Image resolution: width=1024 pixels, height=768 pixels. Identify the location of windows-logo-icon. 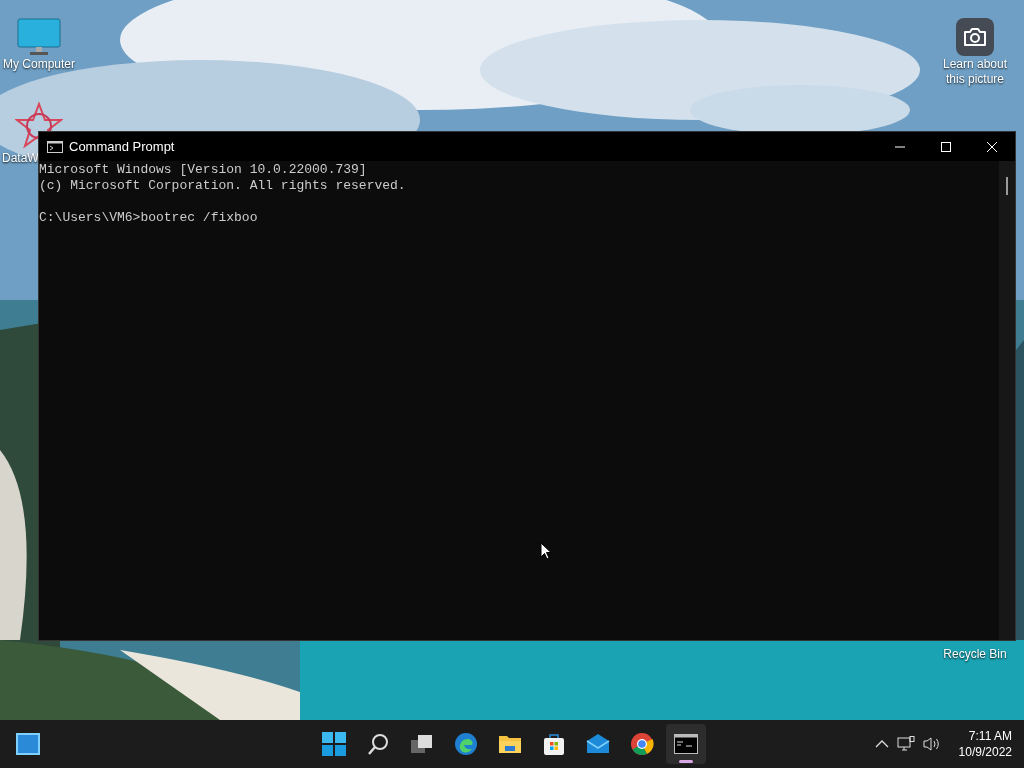
(334, 744).